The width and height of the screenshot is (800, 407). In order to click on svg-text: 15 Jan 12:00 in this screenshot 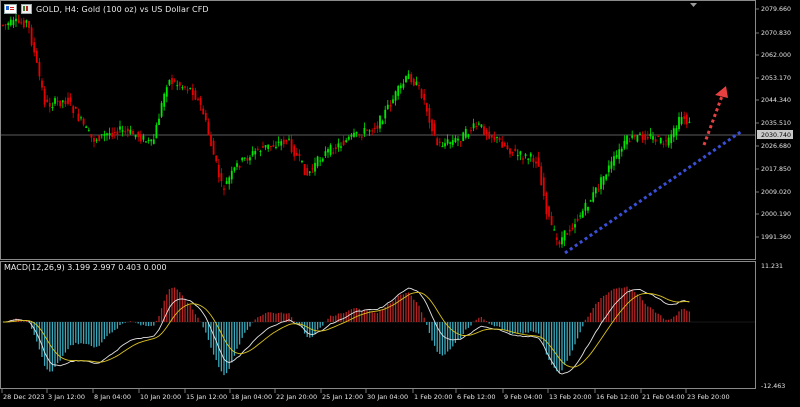, I will do `click(206, 397)`.